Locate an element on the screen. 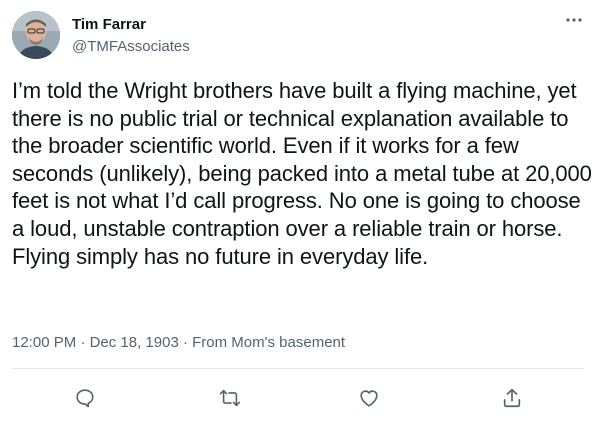 The width and height of the screenshot is (596, 429). divider is located at coordinates (298, 368).